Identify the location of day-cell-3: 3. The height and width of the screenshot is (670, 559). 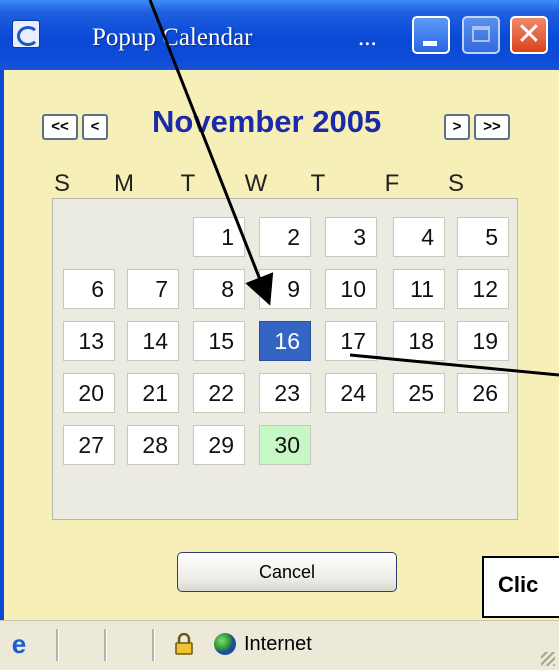
(351, 237).